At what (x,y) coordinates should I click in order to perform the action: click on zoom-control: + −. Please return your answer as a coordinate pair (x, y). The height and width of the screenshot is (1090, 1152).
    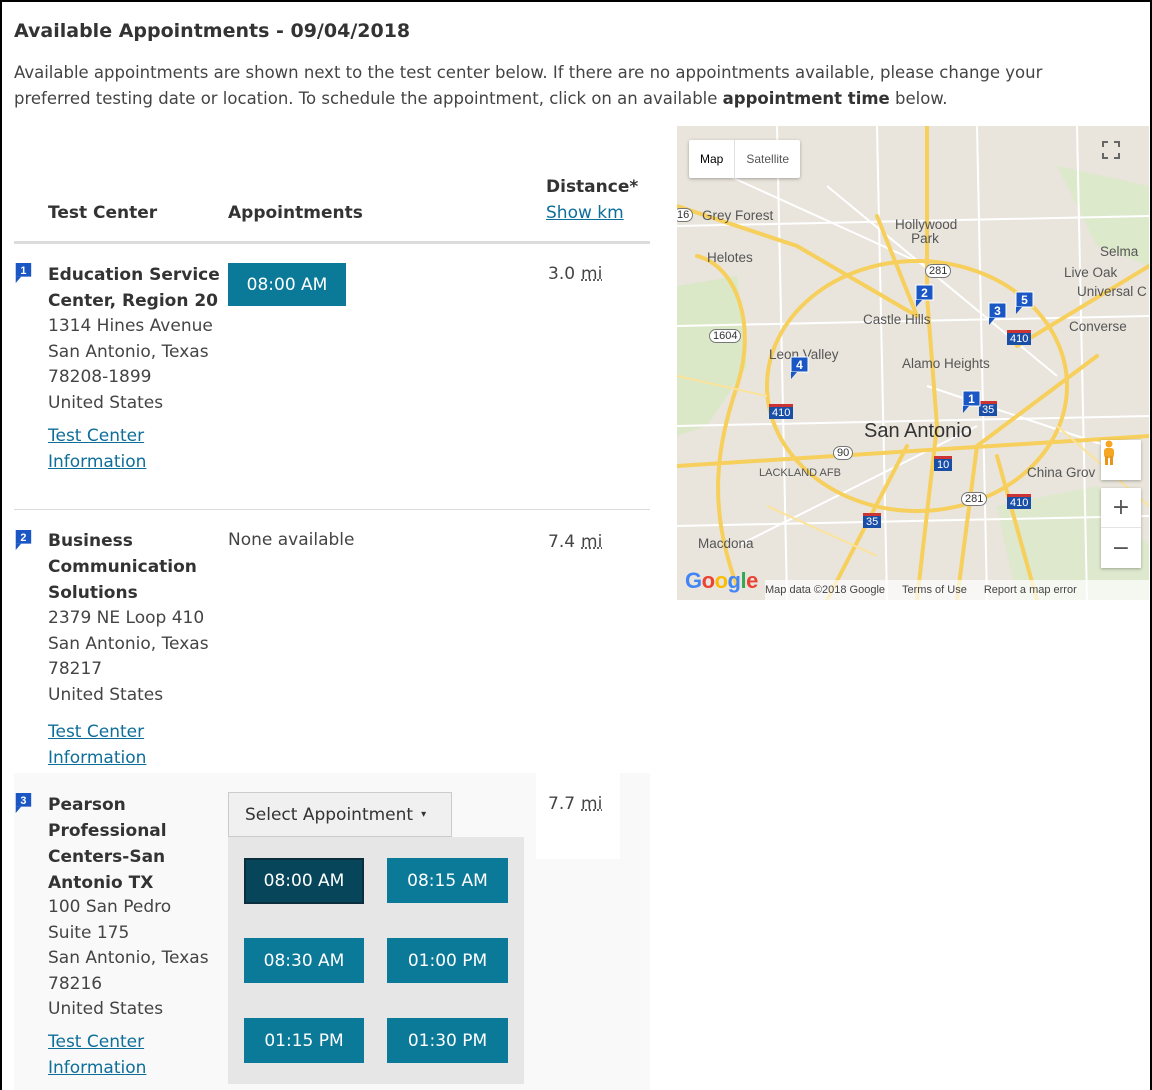
    Looking at the image, I should click on (1121, 528).